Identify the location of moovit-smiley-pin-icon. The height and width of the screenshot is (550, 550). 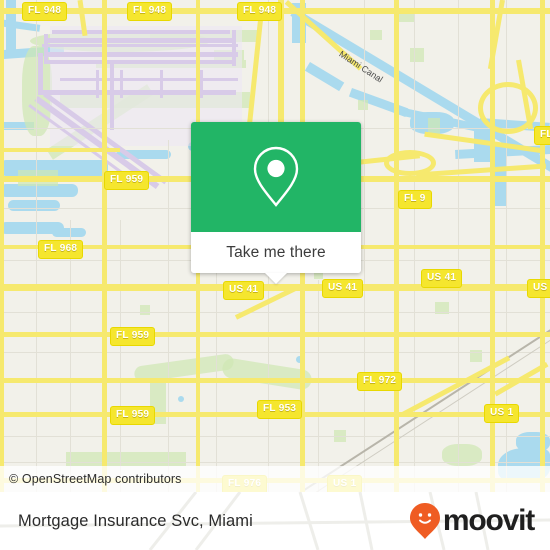
(424, 521).